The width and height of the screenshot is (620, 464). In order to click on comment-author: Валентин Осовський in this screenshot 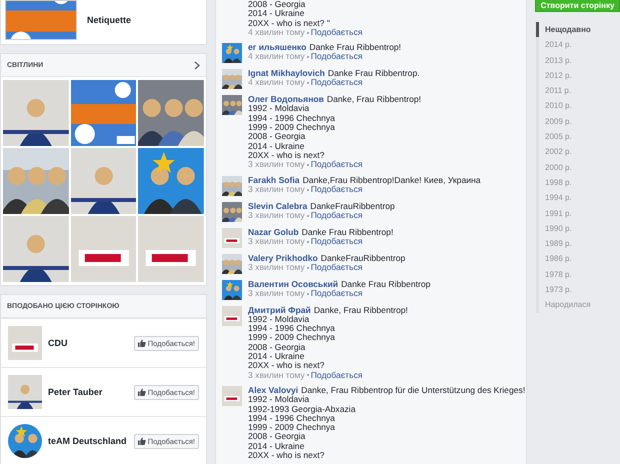, I will do `click(293, 284)`.